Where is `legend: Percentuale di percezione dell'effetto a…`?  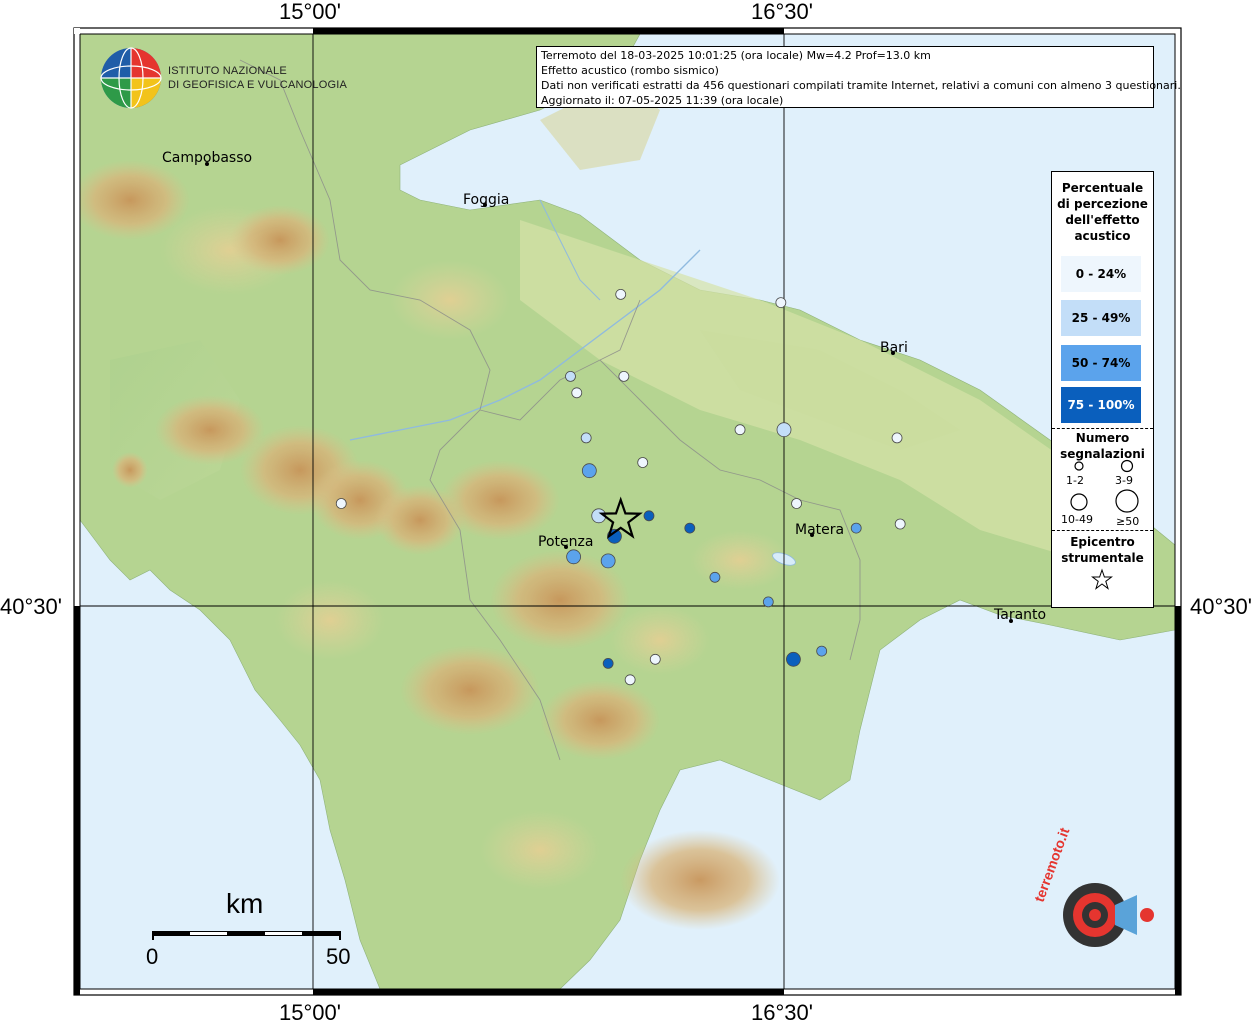 legend: Percentuale di percezione dell'effetto a… is located at coordinates (1102, 389).